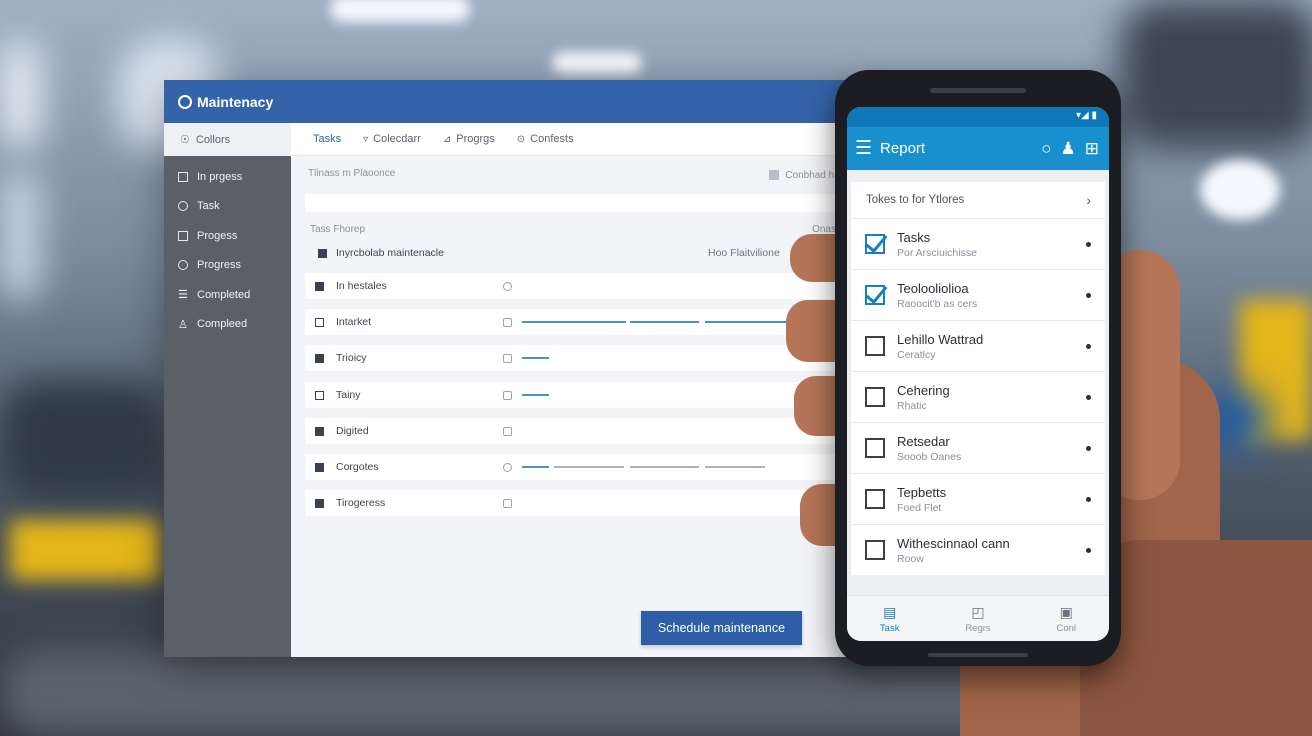 The image size is (1312, 736). What do you see at coordinates (978, 447) in the screenshot?
I see `list-item: Retsedar Sooob Oanes` at bounding box center [978, 447].